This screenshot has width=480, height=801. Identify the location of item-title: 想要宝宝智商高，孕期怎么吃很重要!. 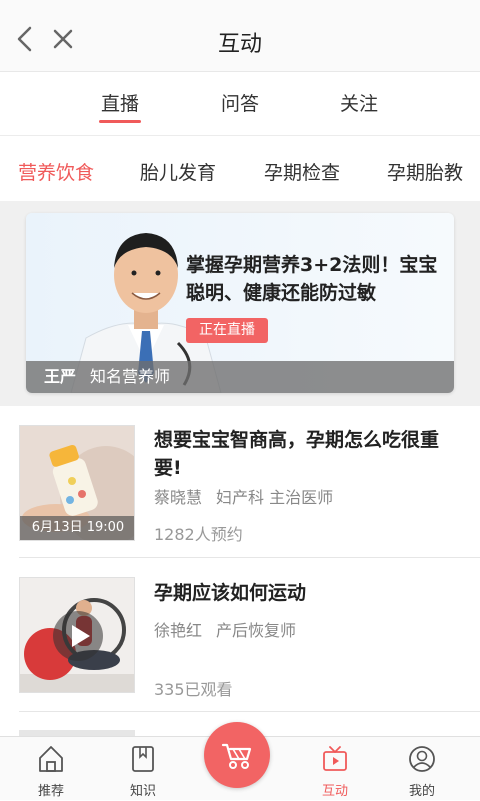
(297, 454).